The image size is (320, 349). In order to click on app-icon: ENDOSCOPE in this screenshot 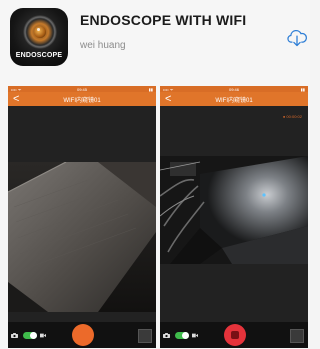, I will do `click(39, 37)`.